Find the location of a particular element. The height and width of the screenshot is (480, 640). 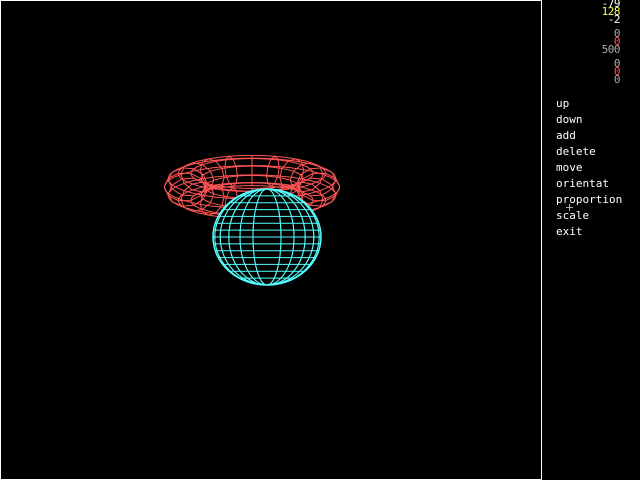

menu-up: up is located at coordinates (562, 104).